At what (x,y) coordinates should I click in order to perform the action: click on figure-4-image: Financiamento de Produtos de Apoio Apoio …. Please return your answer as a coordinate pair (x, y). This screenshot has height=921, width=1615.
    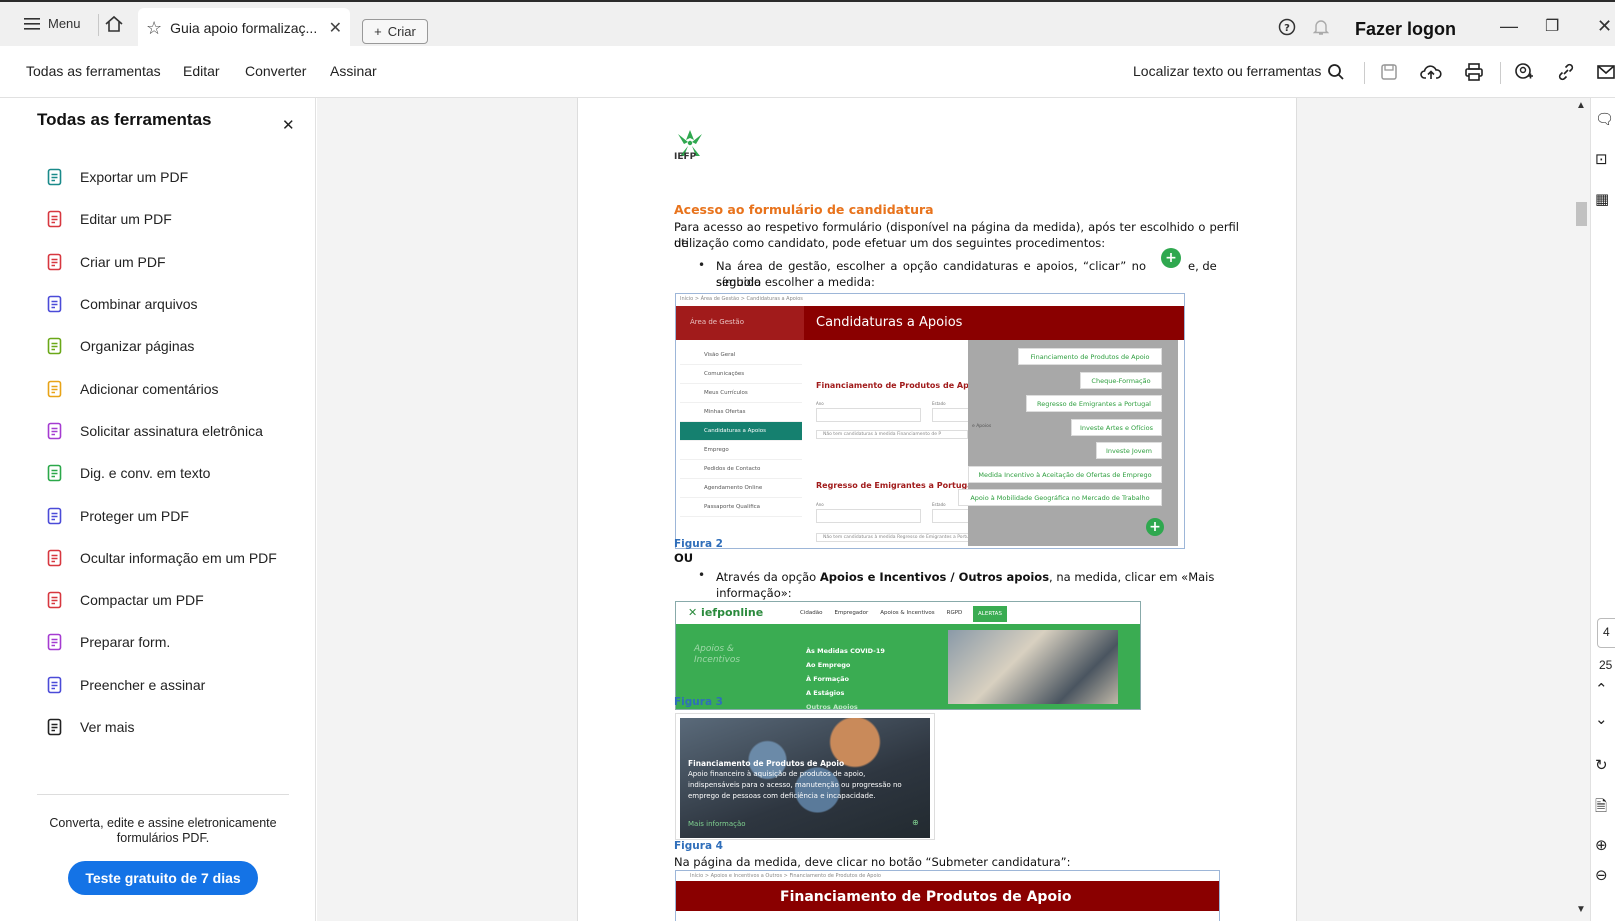
    Looking at the image, I should click on (805, 776).